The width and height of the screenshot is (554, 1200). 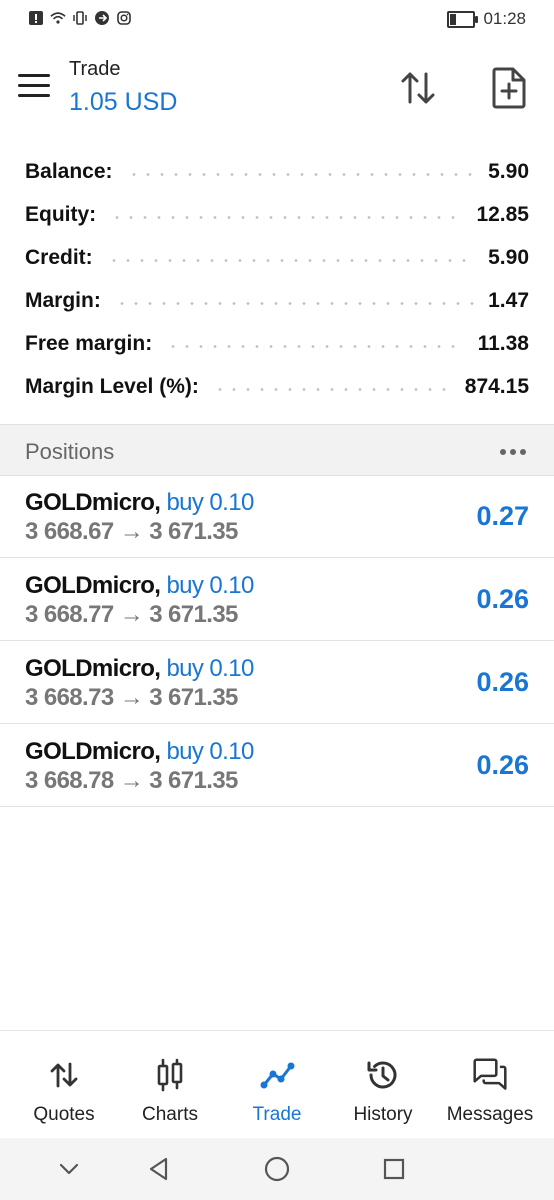 I want to click on wifi-icon, so click(x=58, y=18).